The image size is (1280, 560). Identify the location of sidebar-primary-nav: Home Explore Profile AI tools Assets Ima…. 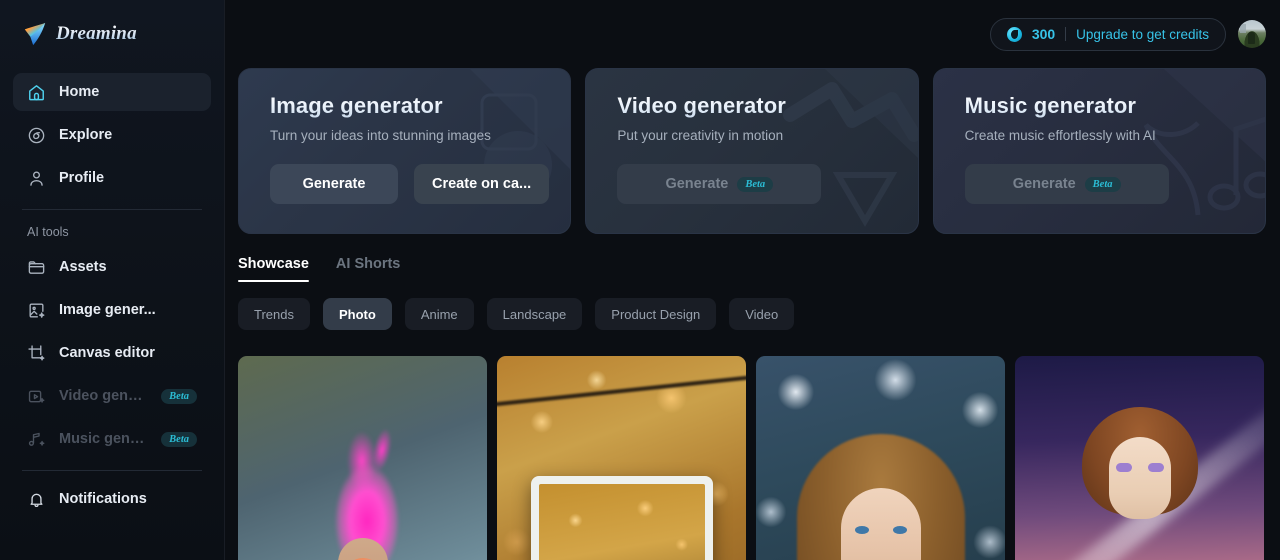
(112, 293).